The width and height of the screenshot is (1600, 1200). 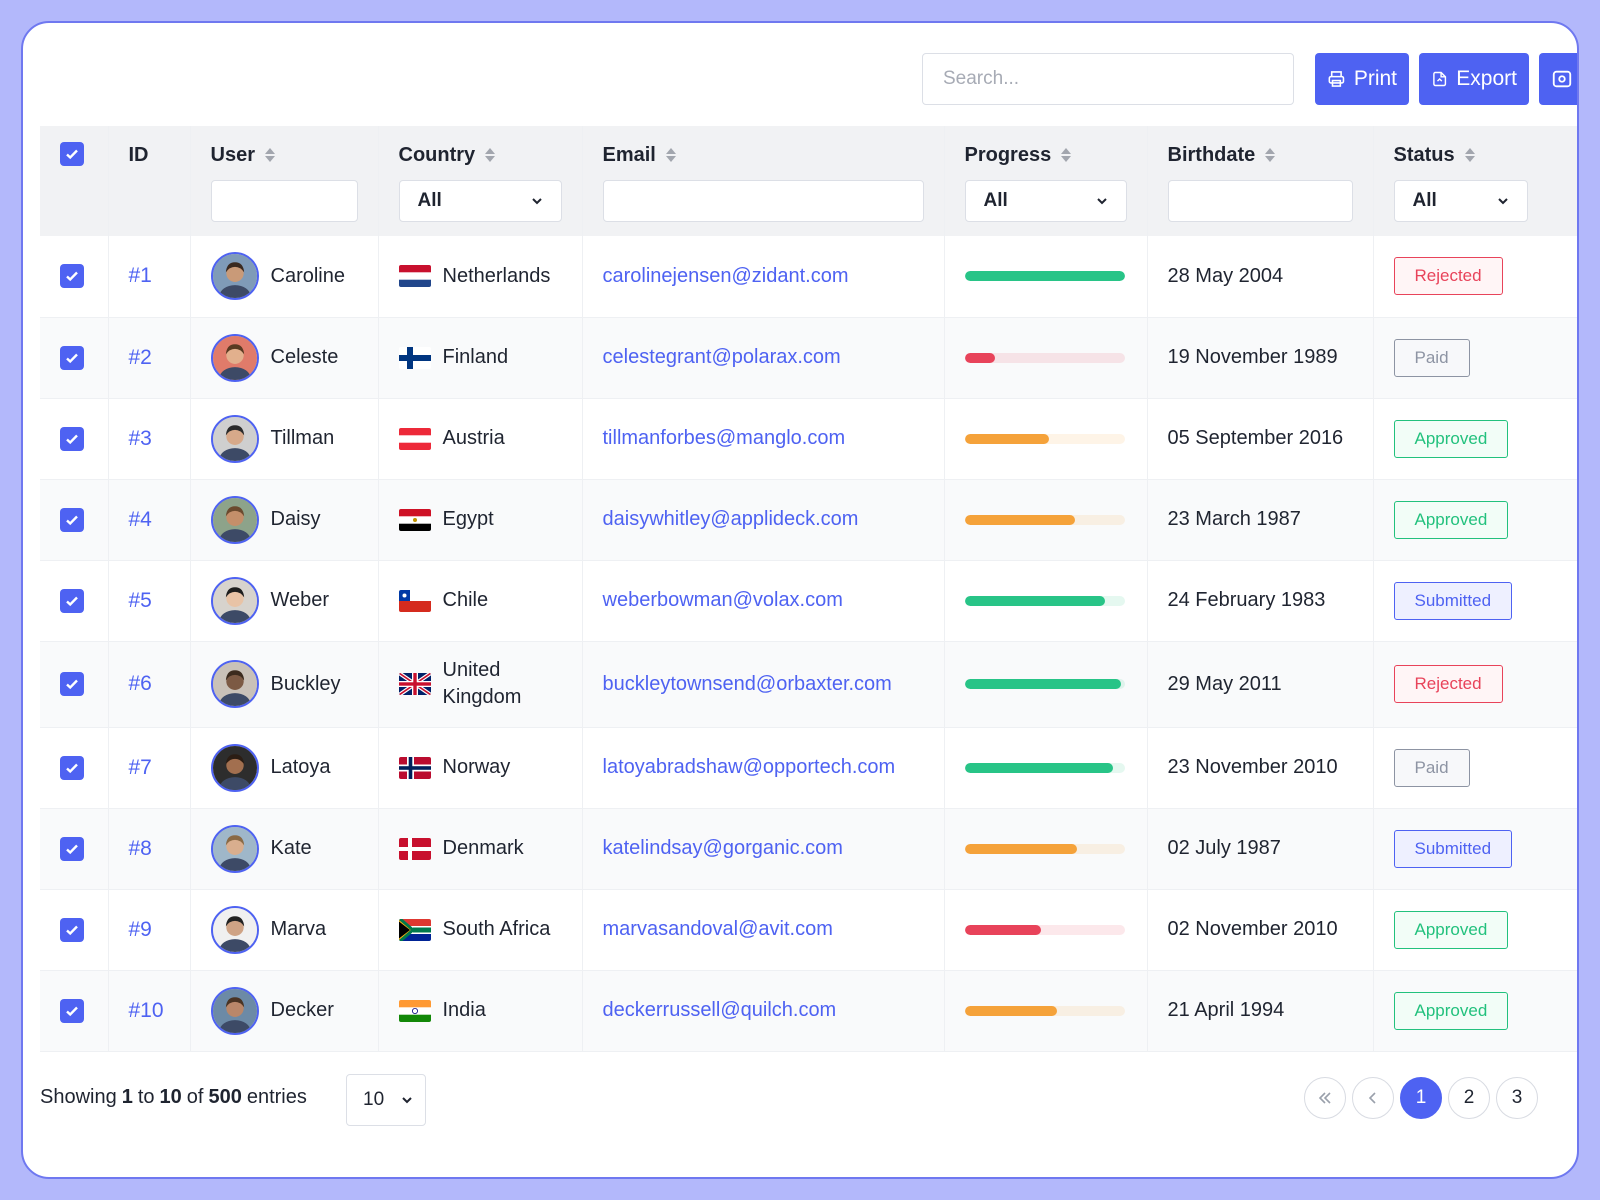 I want to click on id-cell: #5, so click(x=149, y=600).